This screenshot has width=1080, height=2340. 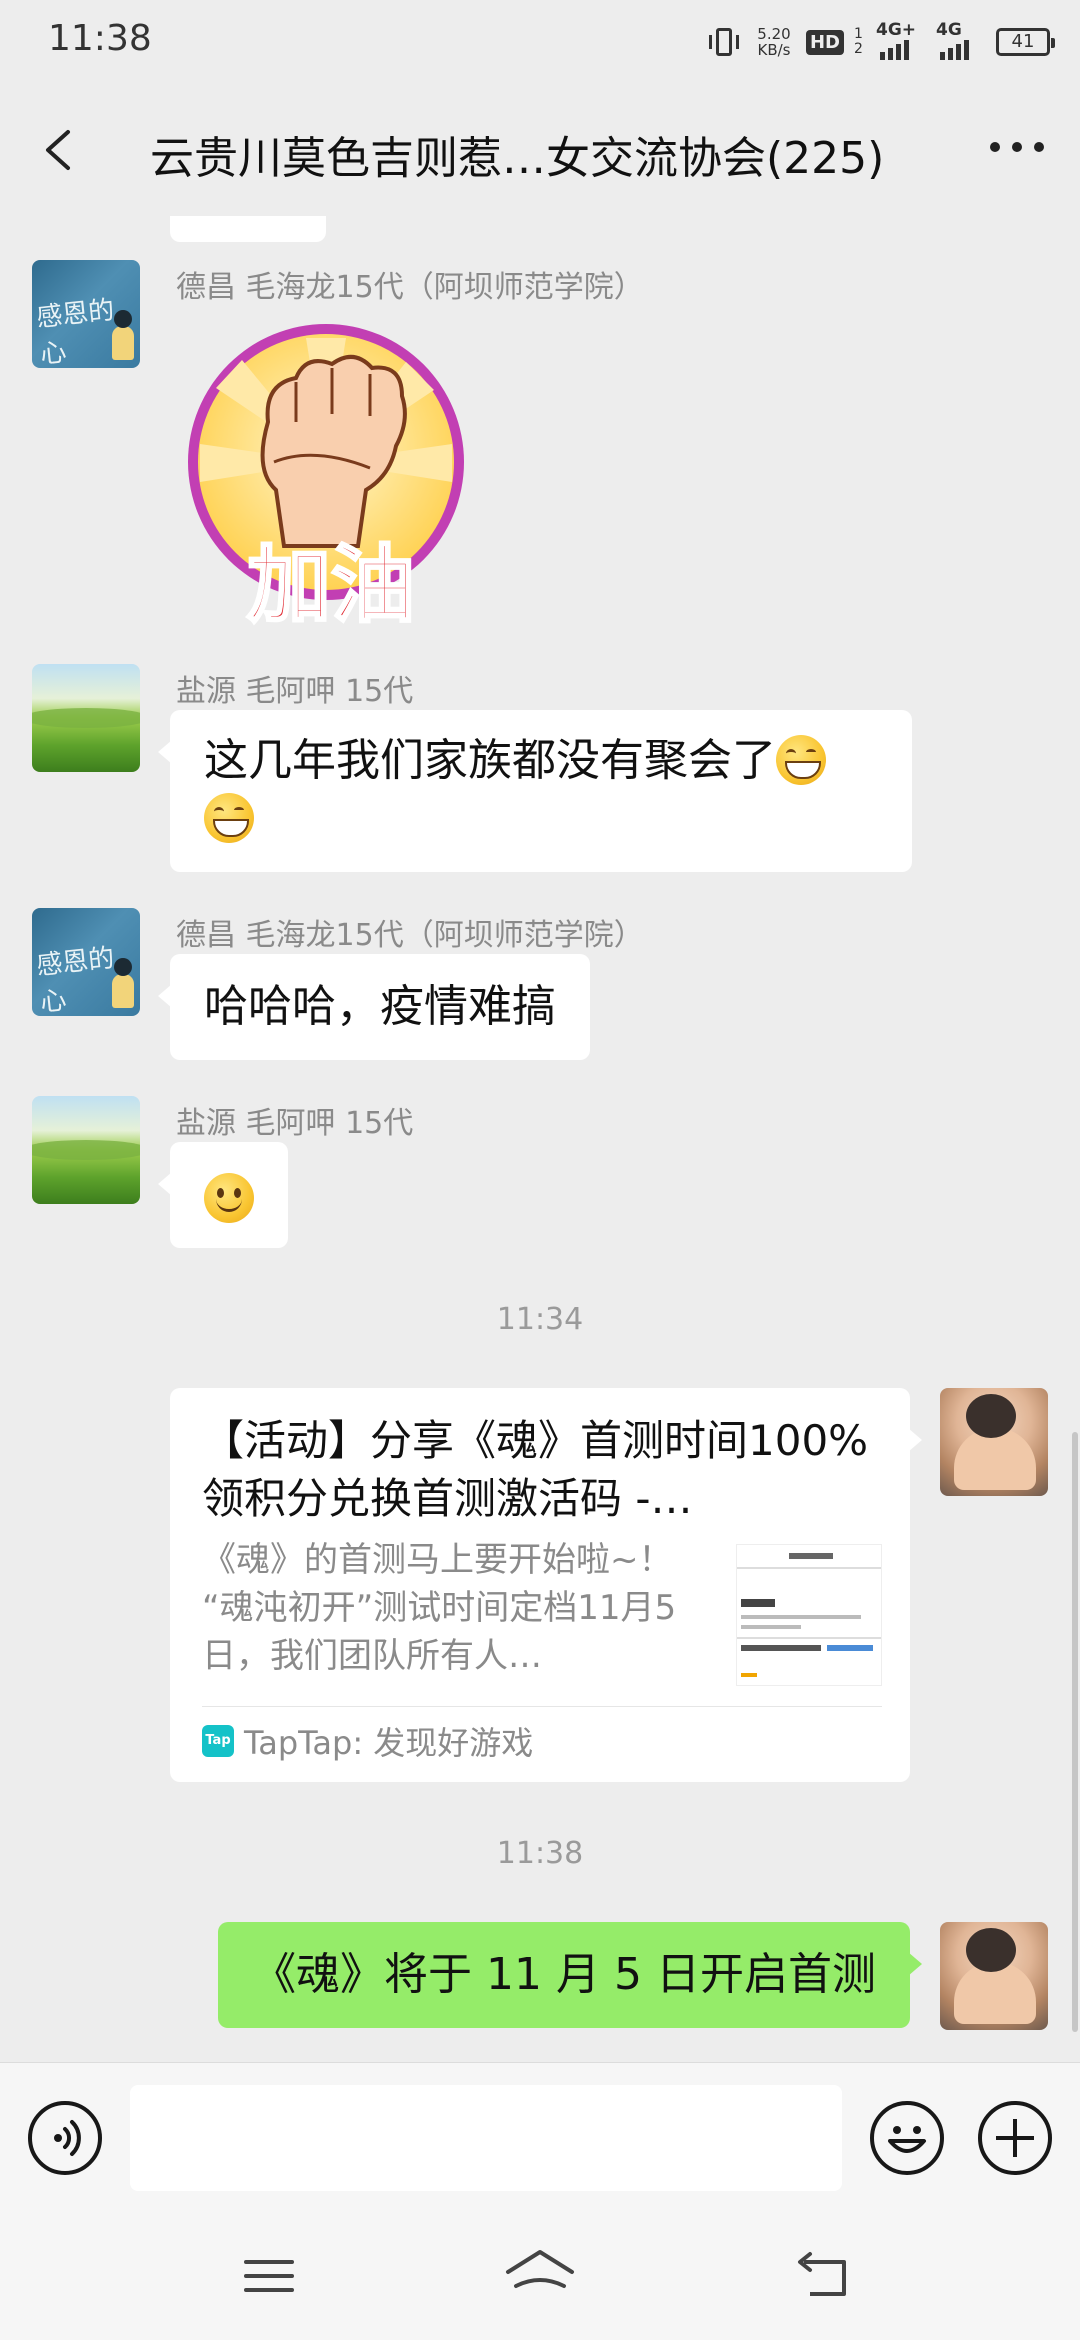 What do you see at coordinates (774, 34) in the screenshot?
I see `network-speed-value: 5.20` at bounding box center [774, 34].